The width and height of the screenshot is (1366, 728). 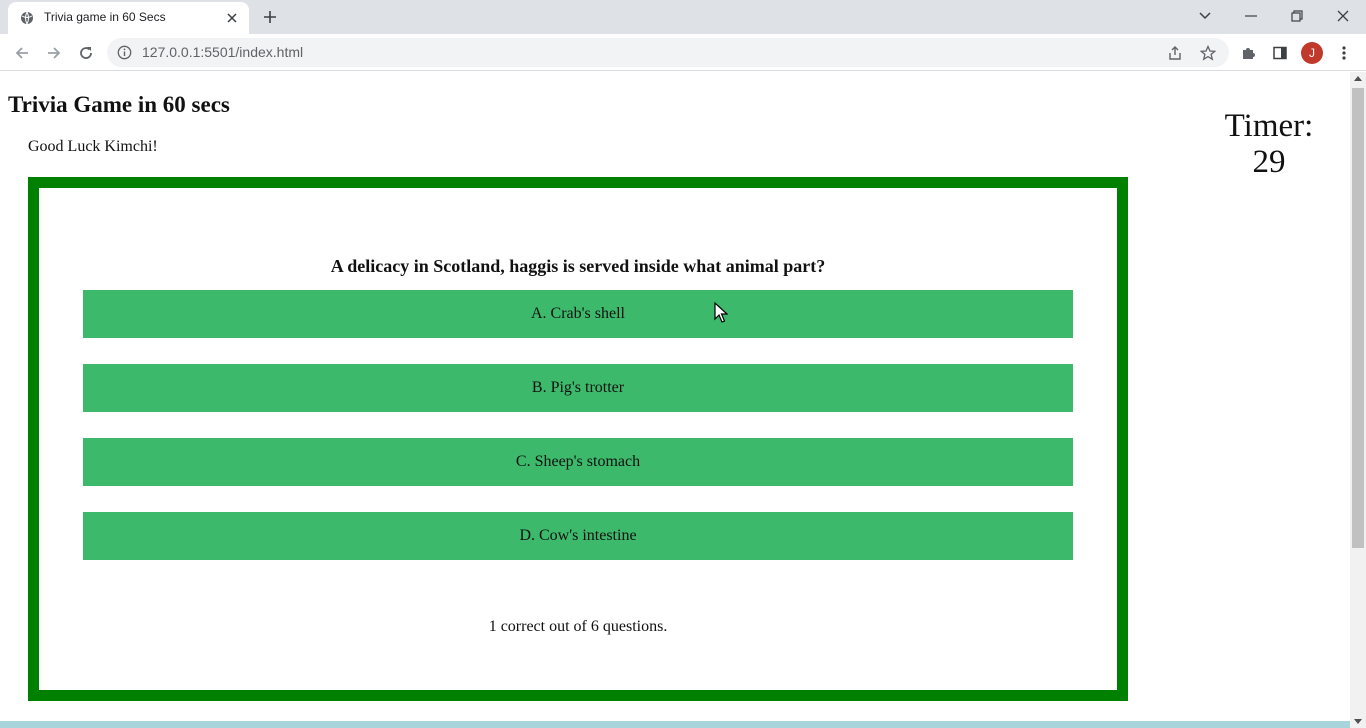 I want to click on bookmark-star-icon, so click(x=1208, y=53).